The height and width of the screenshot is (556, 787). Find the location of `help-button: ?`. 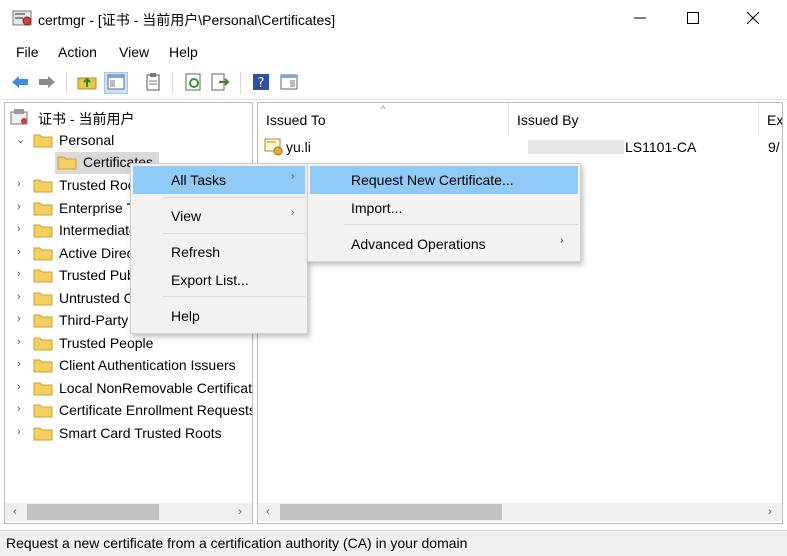

help-button: ? is located at coordinates (261, 83).